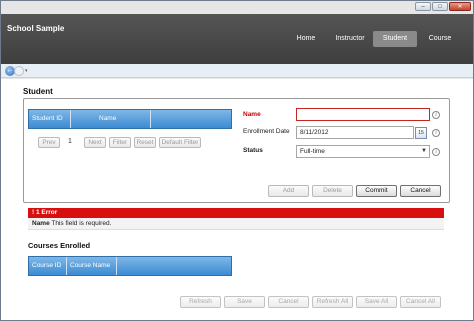 This screenshot has height=321, width=474. I want to click on reset-button: Reset, so click(145, 142).